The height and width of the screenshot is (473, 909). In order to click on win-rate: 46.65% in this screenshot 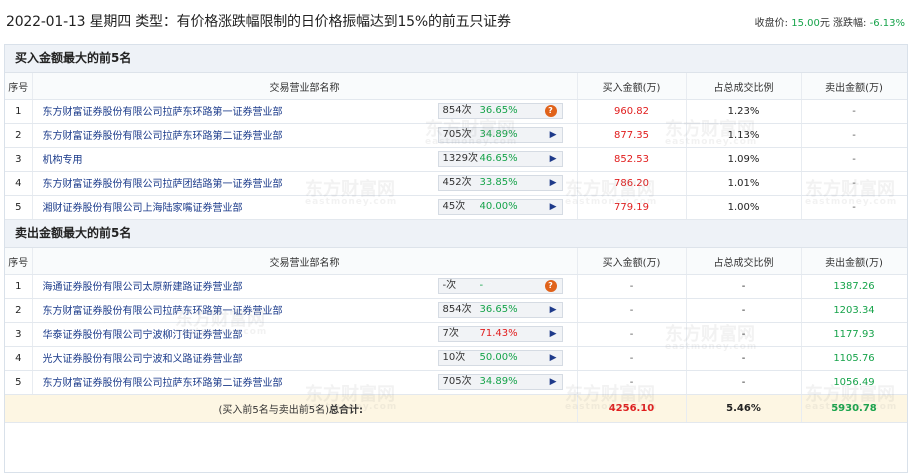, I will do `click(498, 158)`.